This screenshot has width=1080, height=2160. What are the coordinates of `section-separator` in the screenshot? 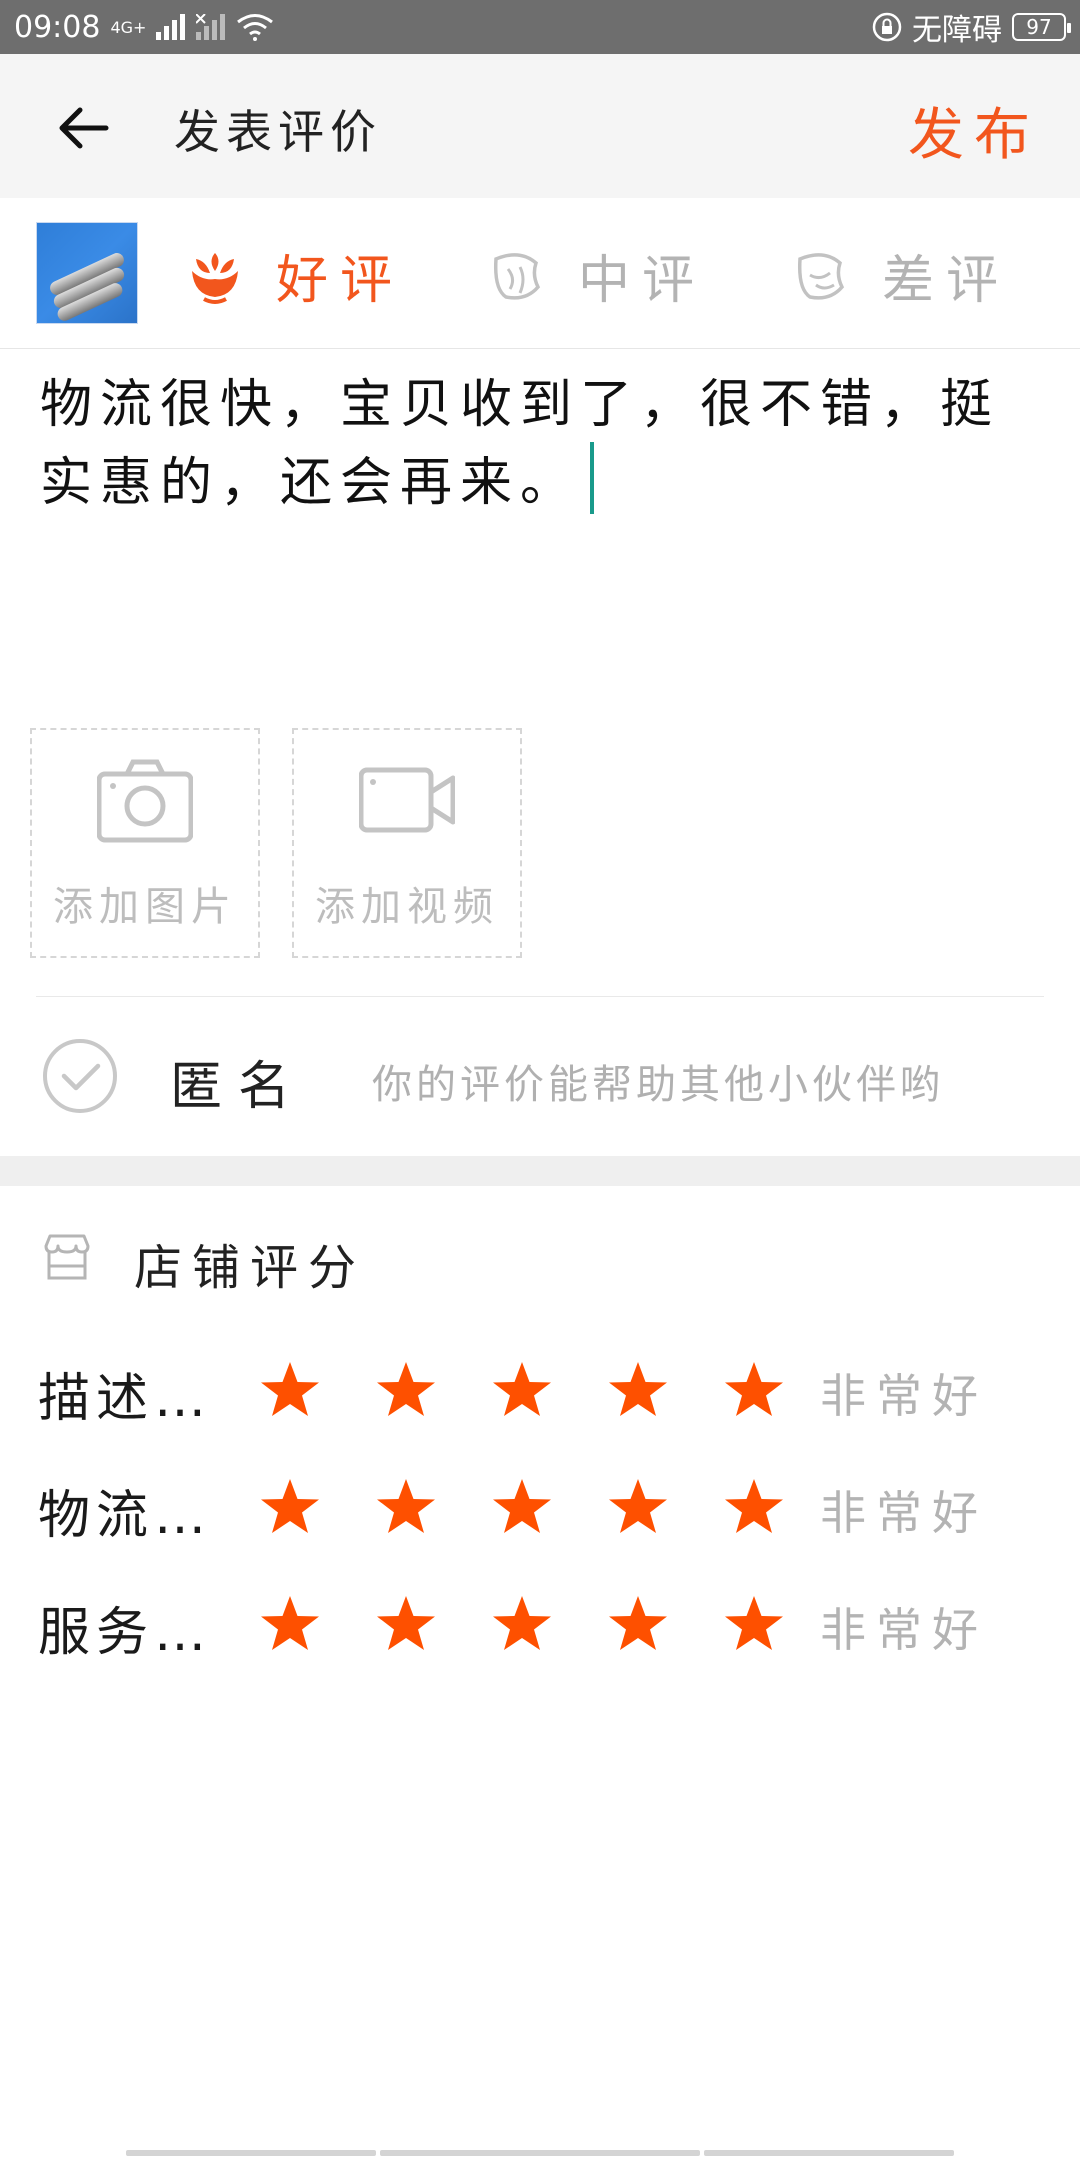 It's located at (540, 1171).